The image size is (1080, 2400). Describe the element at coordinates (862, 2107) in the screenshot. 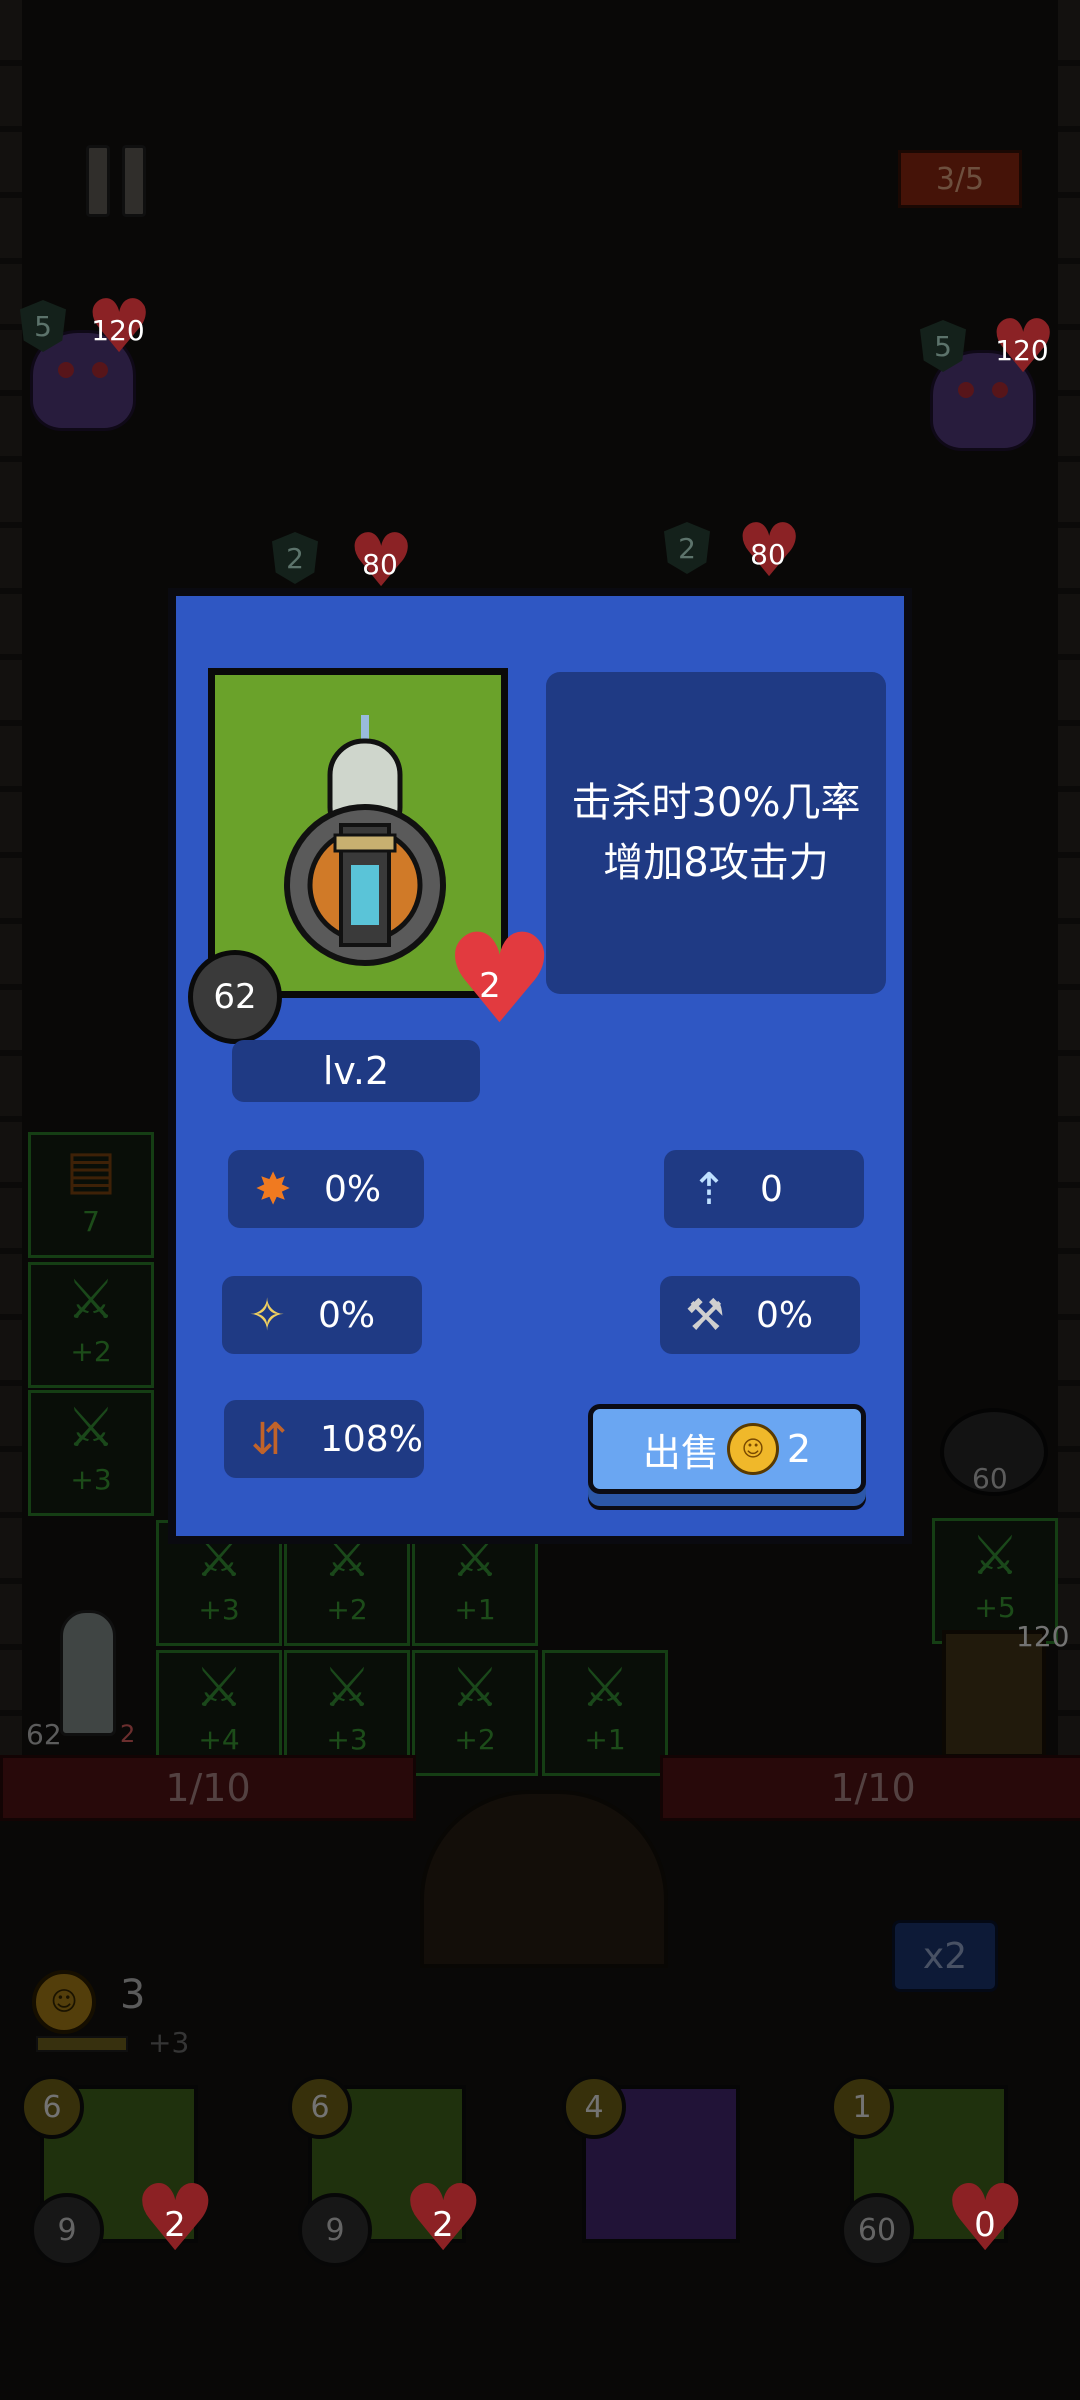

I see `card-cost: 1` at that location.